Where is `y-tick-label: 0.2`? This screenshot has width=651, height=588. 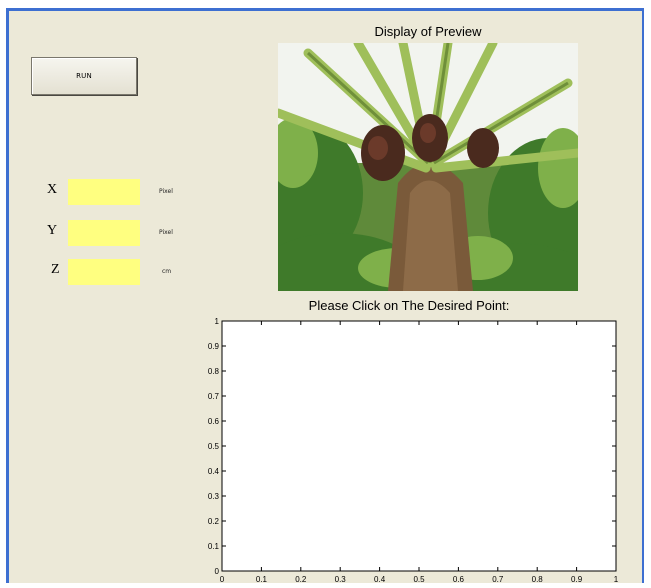 y-tick-label: 0.2 is located at coordinates (214, 521).